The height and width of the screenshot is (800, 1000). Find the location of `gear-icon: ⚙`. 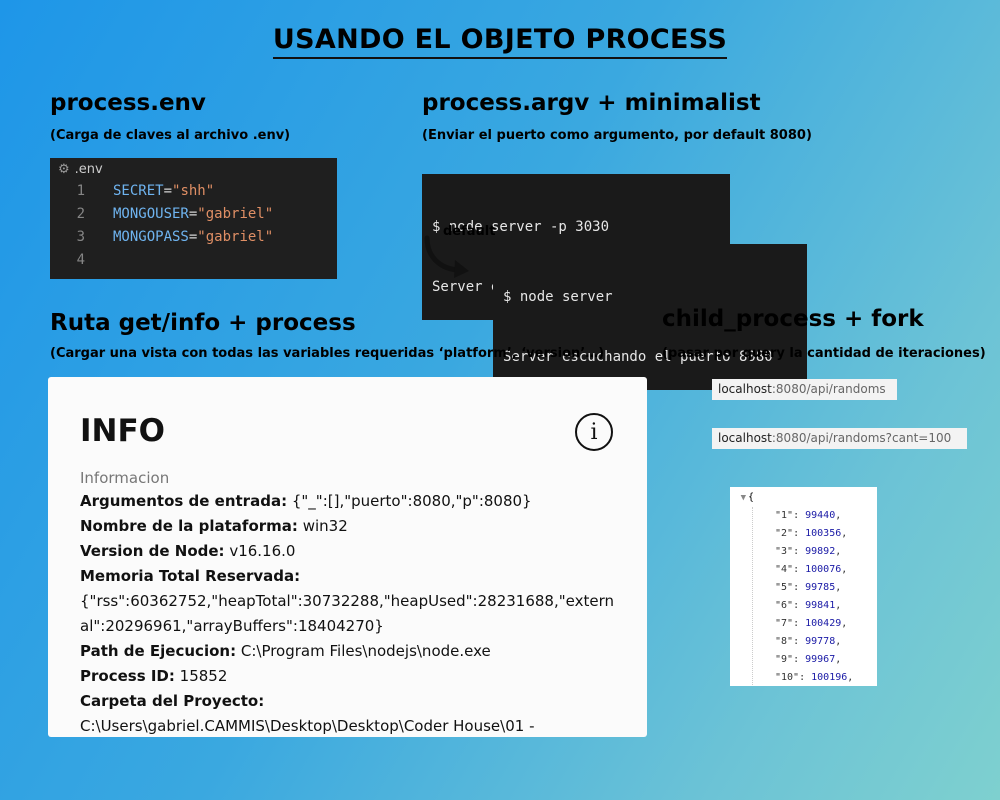

gear-icon: ⚙ is located at coordinates (64, 169).